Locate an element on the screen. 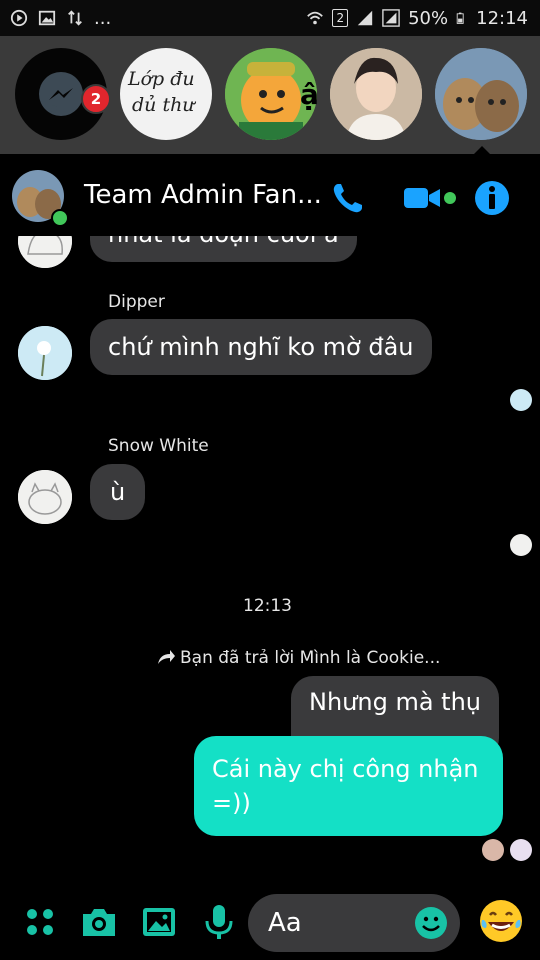  story-text-line1: Lớp đu is located at coordinates (161, 79).